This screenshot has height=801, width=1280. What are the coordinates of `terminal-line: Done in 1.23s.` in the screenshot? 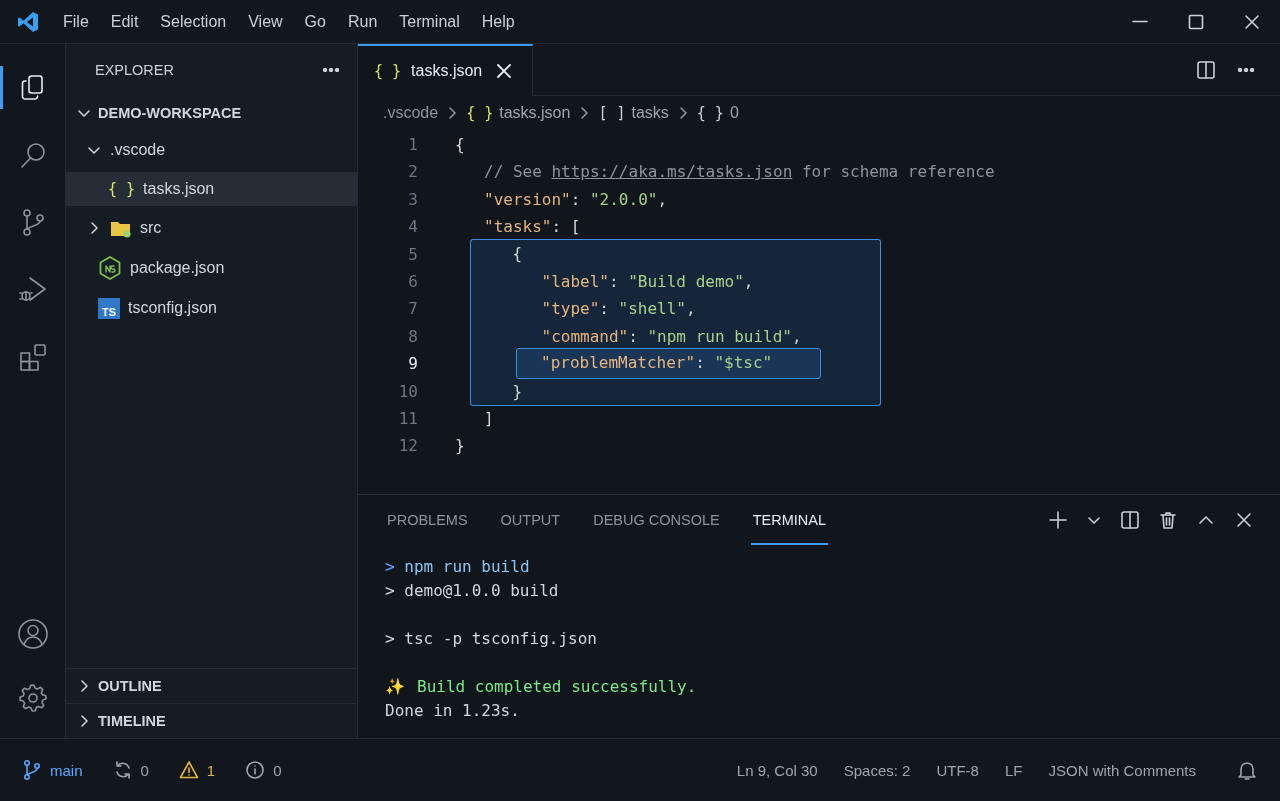 It's located at (452, 710).